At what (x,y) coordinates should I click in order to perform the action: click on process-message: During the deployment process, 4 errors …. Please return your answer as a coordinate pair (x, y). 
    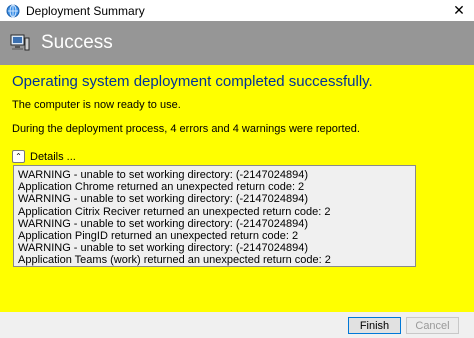
    Looking at the image, I should click on (186, 129).